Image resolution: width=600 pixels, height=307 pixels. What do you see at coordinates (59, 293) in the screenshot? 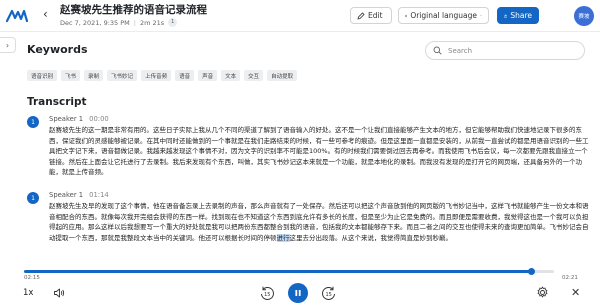
I see `volume-icon` at bounding box center [59, 293].